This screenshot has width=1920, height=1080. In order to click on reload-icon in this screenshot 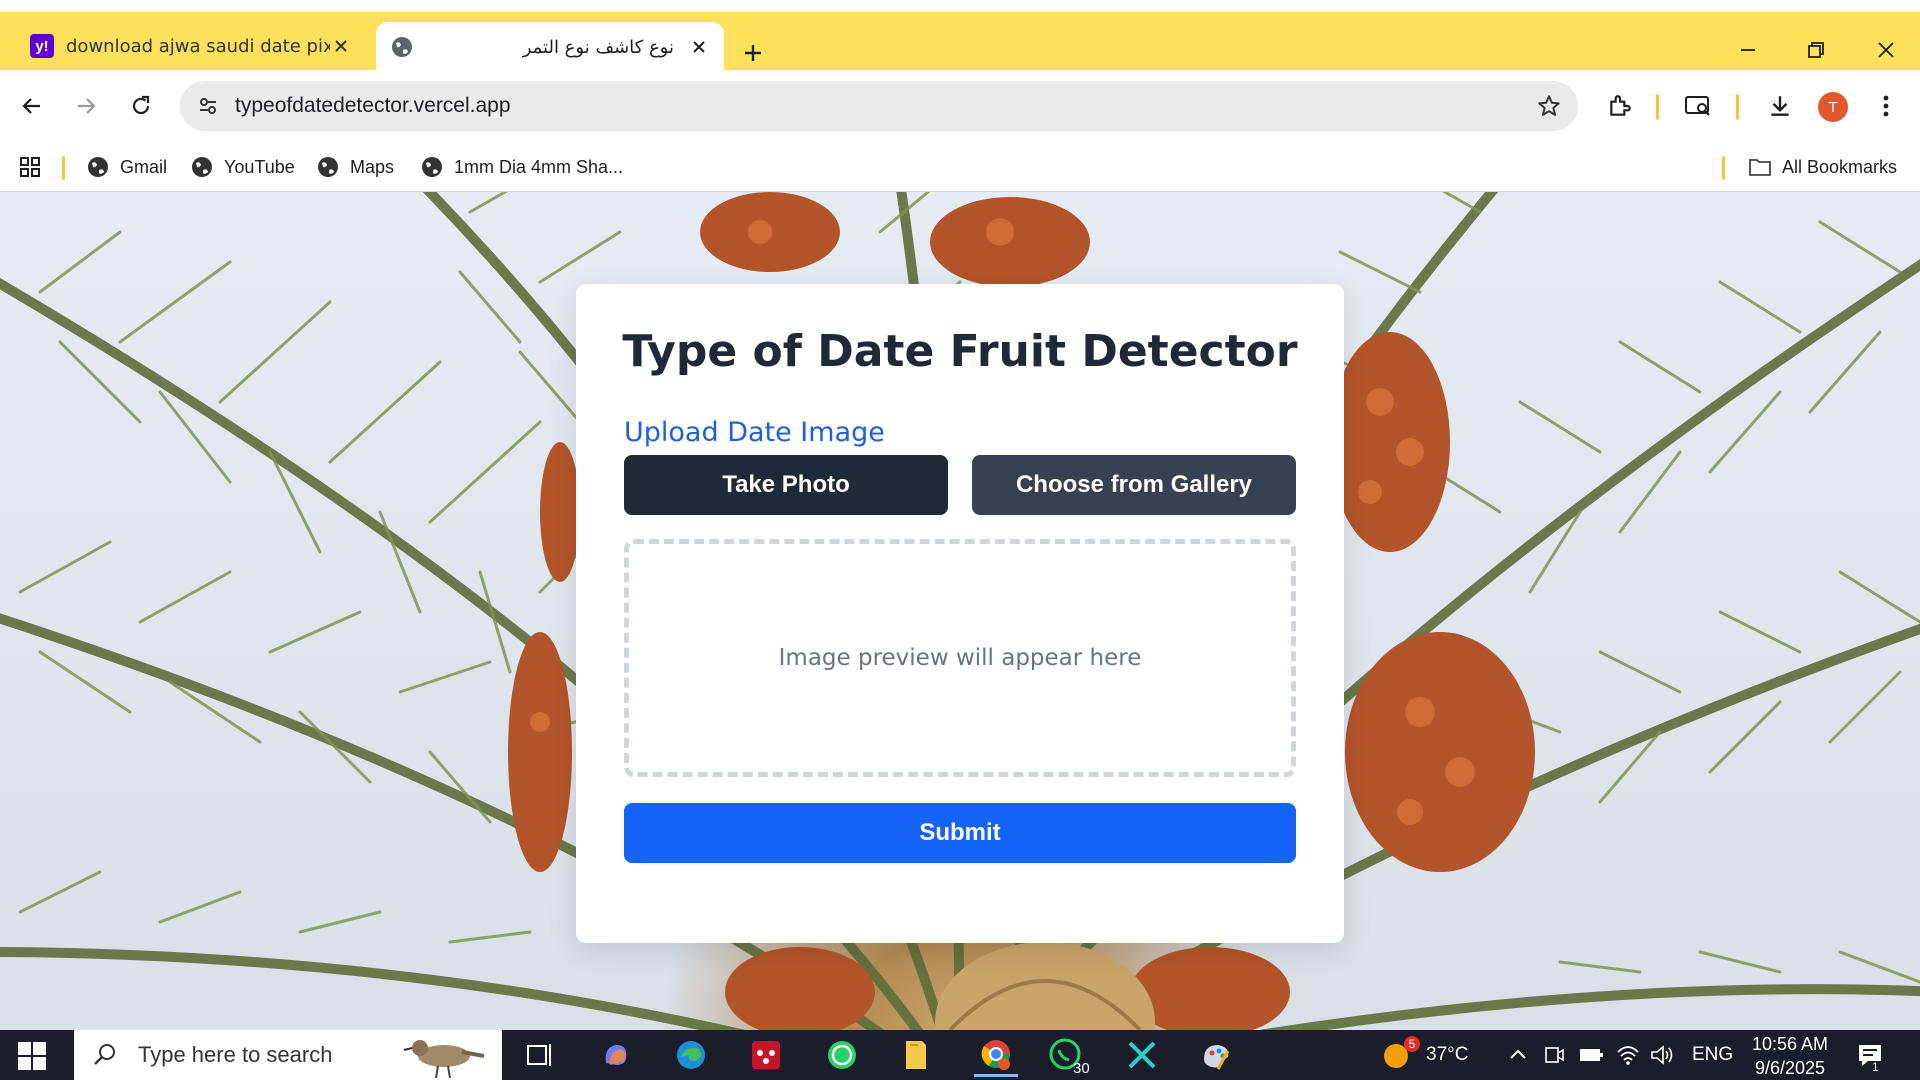, I will do `click(141, 106)`.